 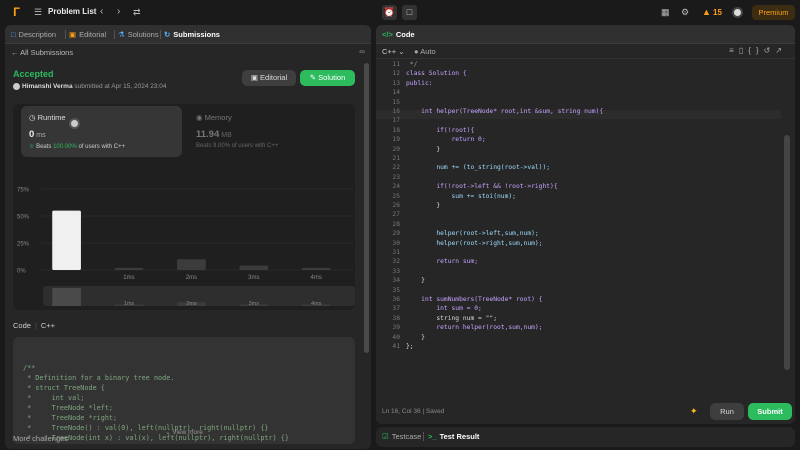 I want to click on editor-line: if(!root->left && !root->right){, so click(x=481, y=186).